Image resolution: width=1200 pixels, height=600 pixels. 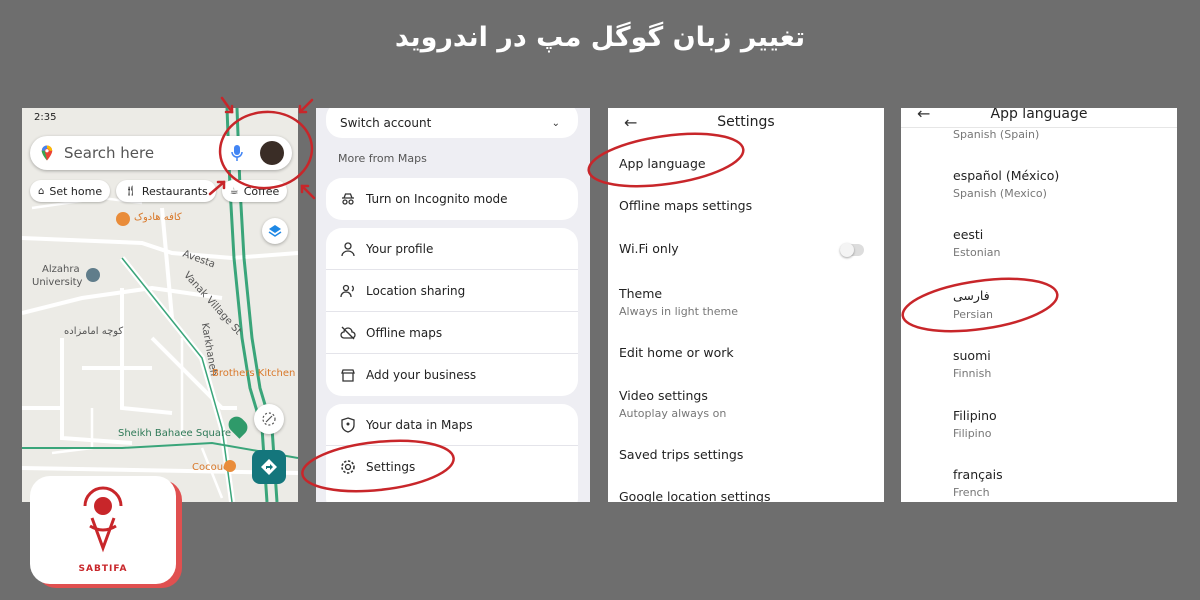 I want to click on your-profile-row: Your profile, so click(x=452, y=249).